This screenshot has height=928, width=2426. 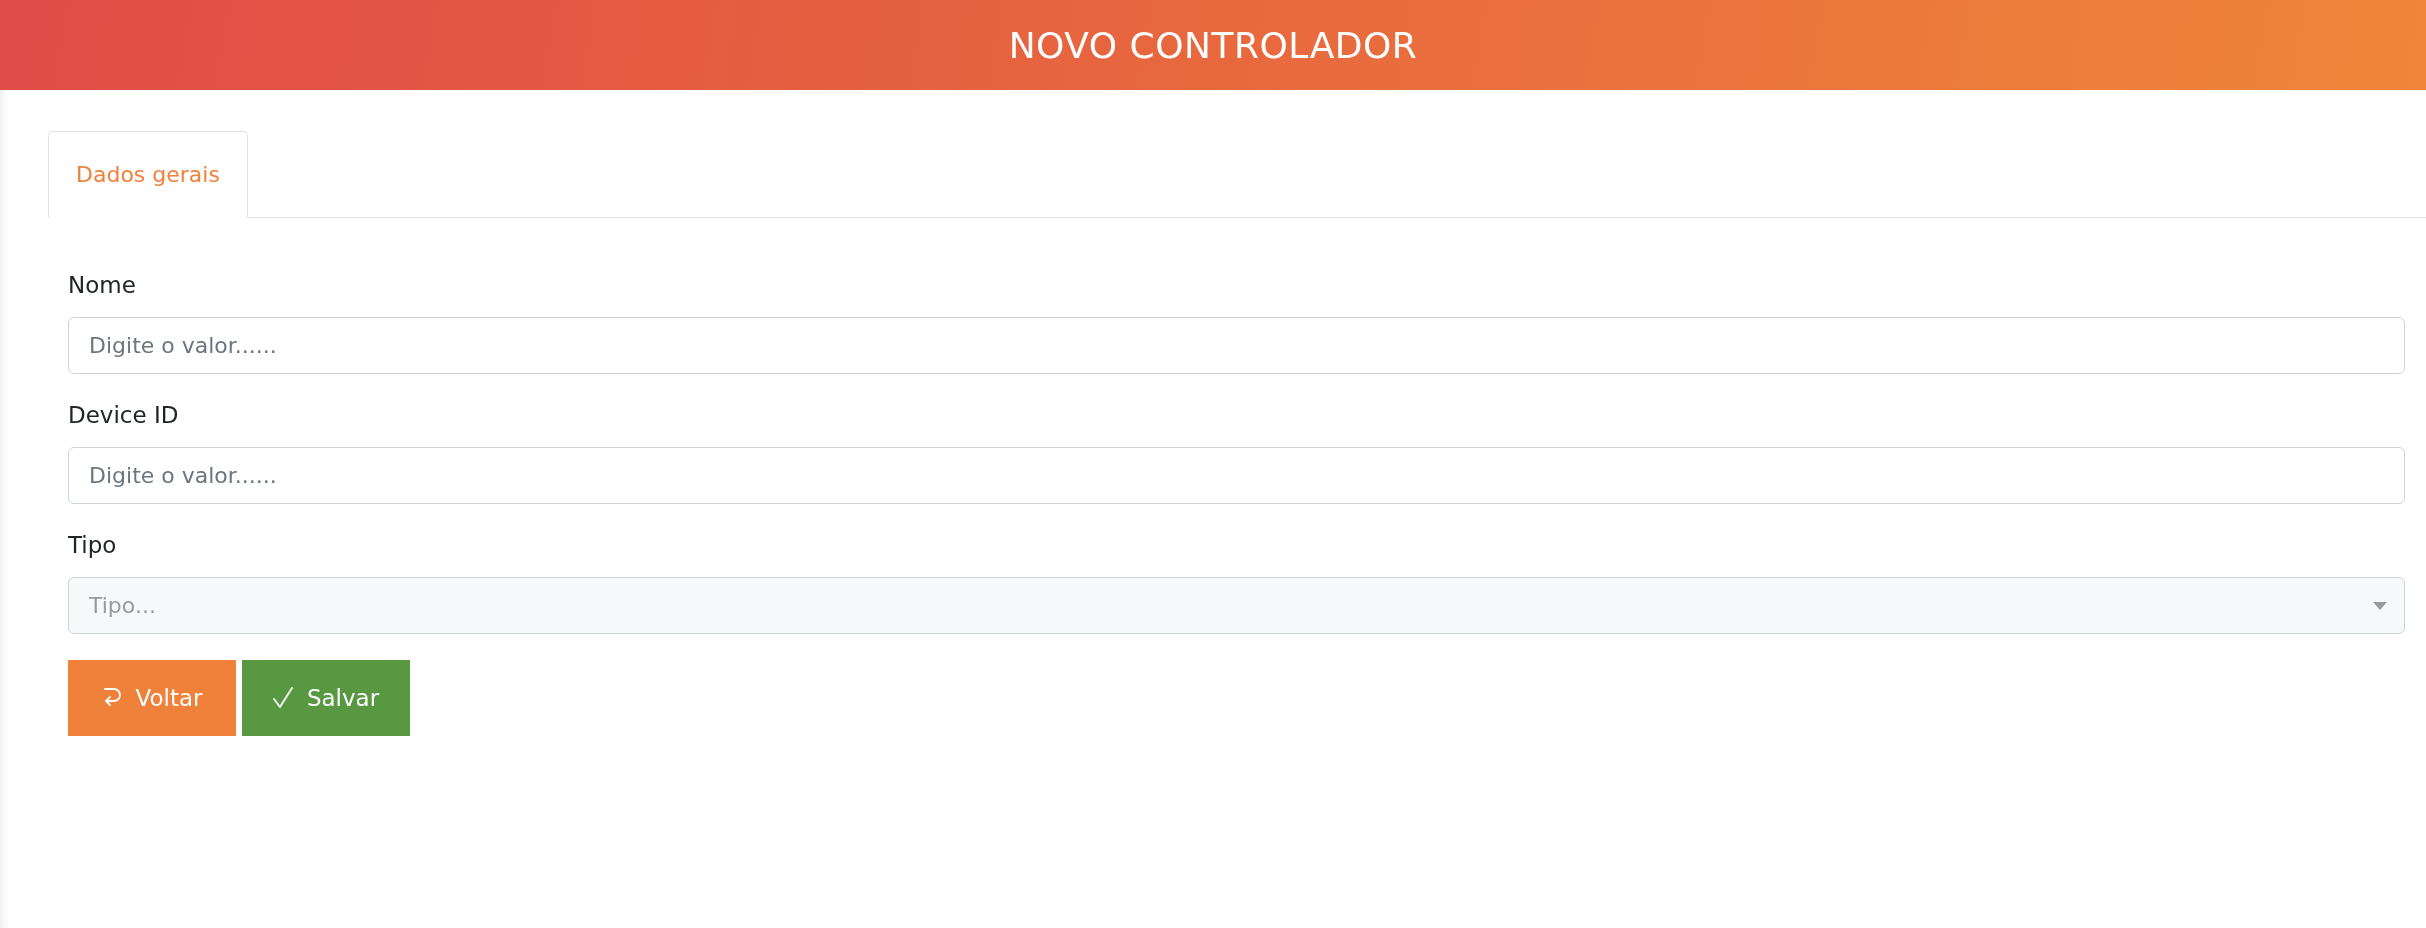 I want to click on back-button: Voltar, so click(x=152, y=698).